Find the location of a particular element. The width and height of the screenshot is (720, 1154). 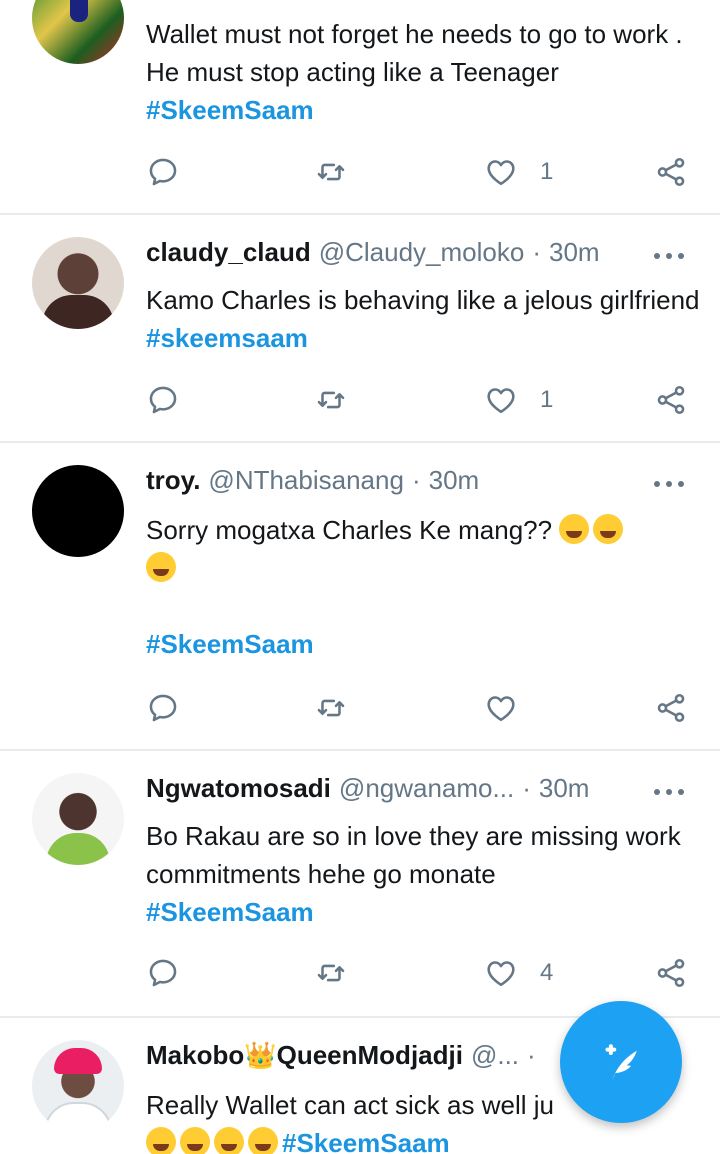

tweet-actions: 4 is located at coordinates (421, 973).